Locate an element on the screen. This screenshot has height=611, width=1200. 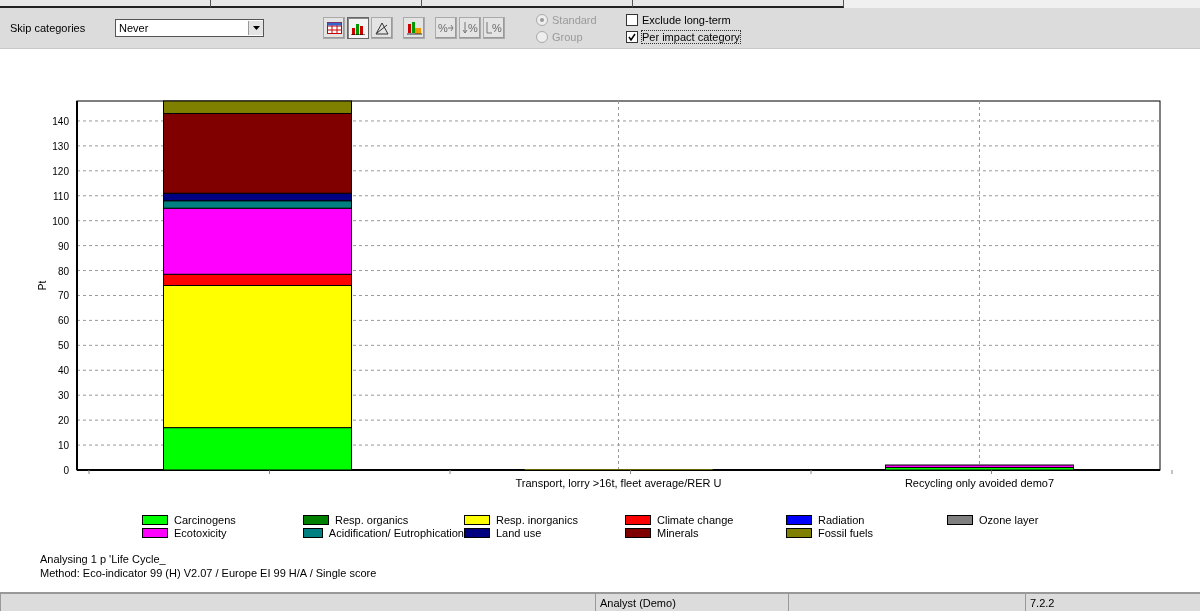
analysis-info-text: Method: Eco-indicator 99 (H) V2.07 / Europe EI 99 H/A / Single score is located at coordinates (209, 573).